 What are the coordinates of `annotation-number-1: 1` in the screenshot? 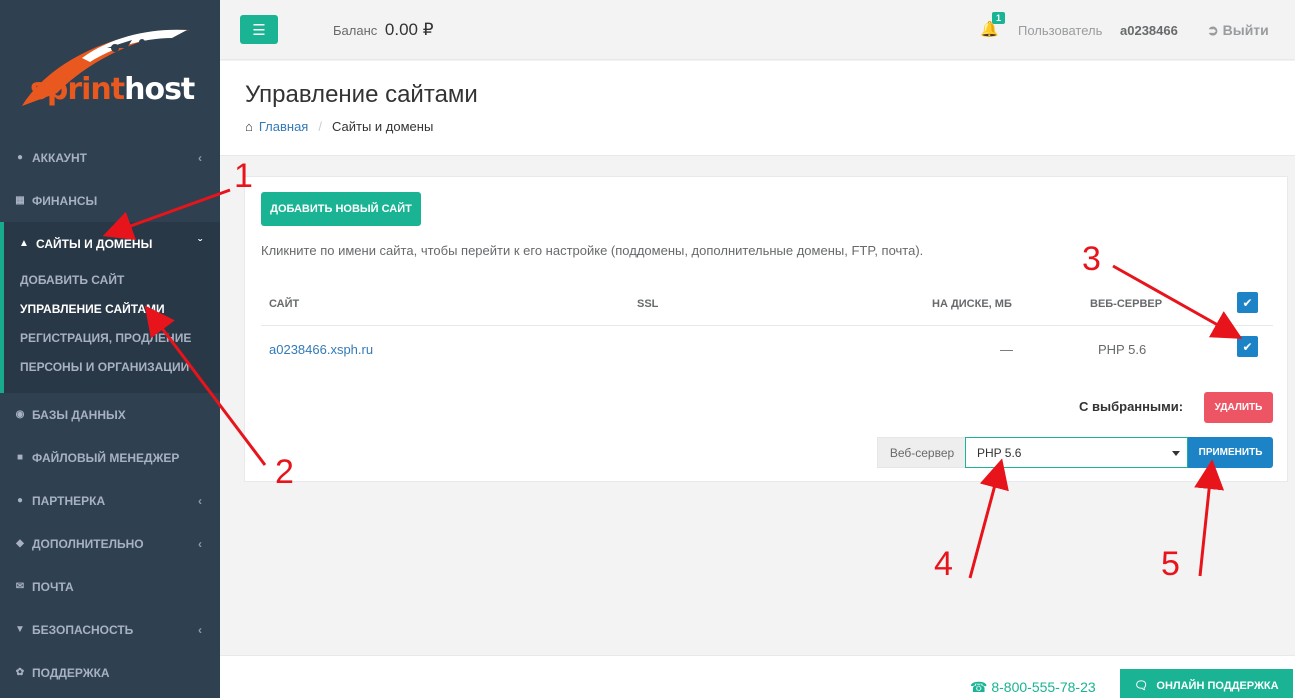 It's located at (243, 176).